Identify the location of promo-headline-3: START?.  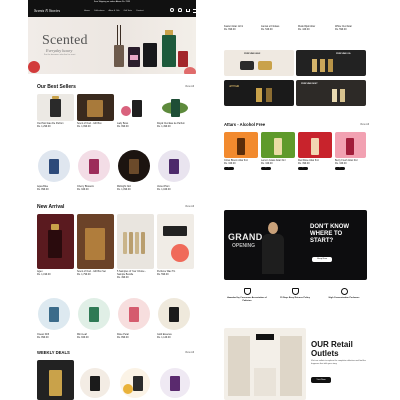
(322, 241).